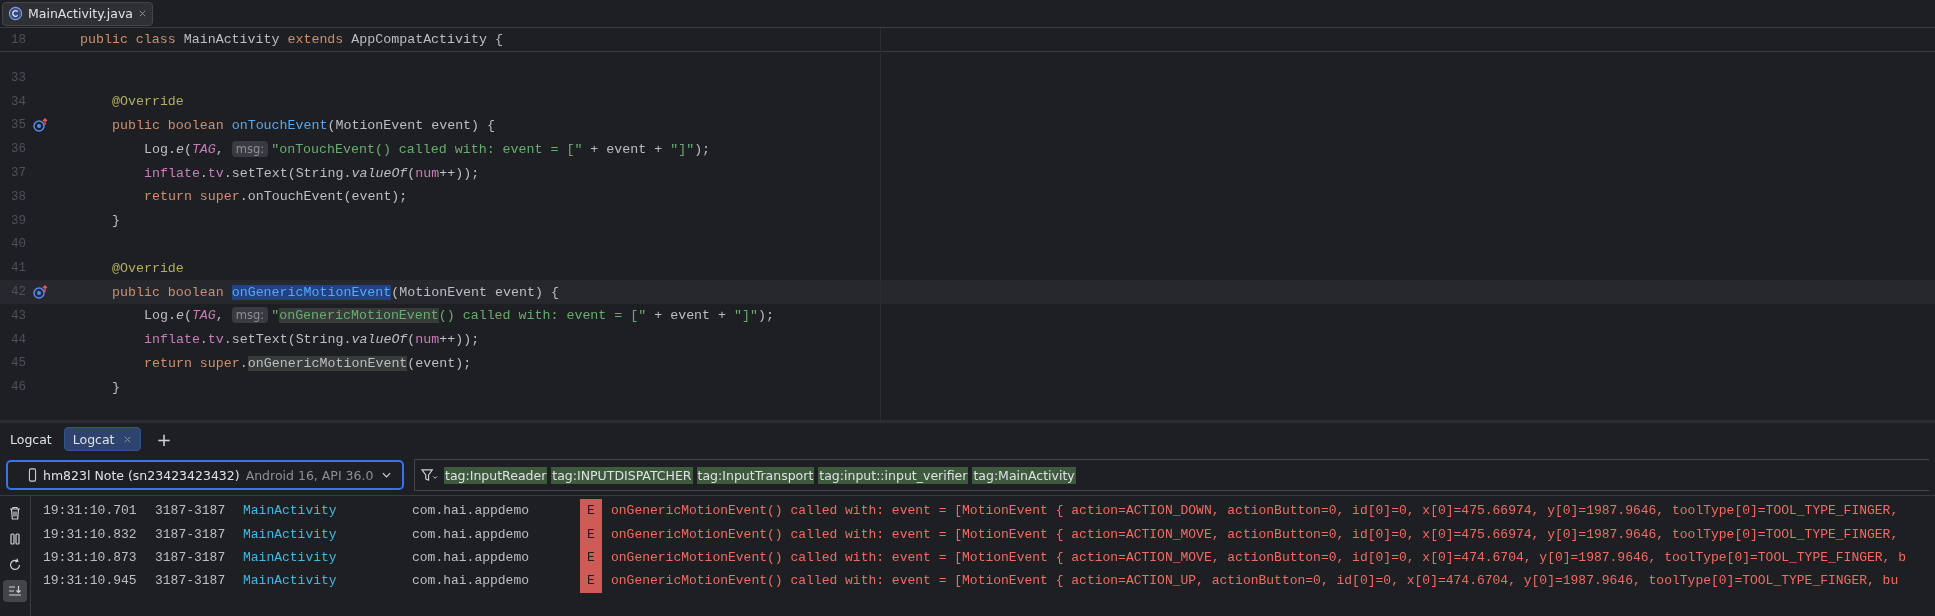  What do you see at coordinates (32, 475) in the screenshot?
I see `phone-icon` at bounding box center [32, 475].